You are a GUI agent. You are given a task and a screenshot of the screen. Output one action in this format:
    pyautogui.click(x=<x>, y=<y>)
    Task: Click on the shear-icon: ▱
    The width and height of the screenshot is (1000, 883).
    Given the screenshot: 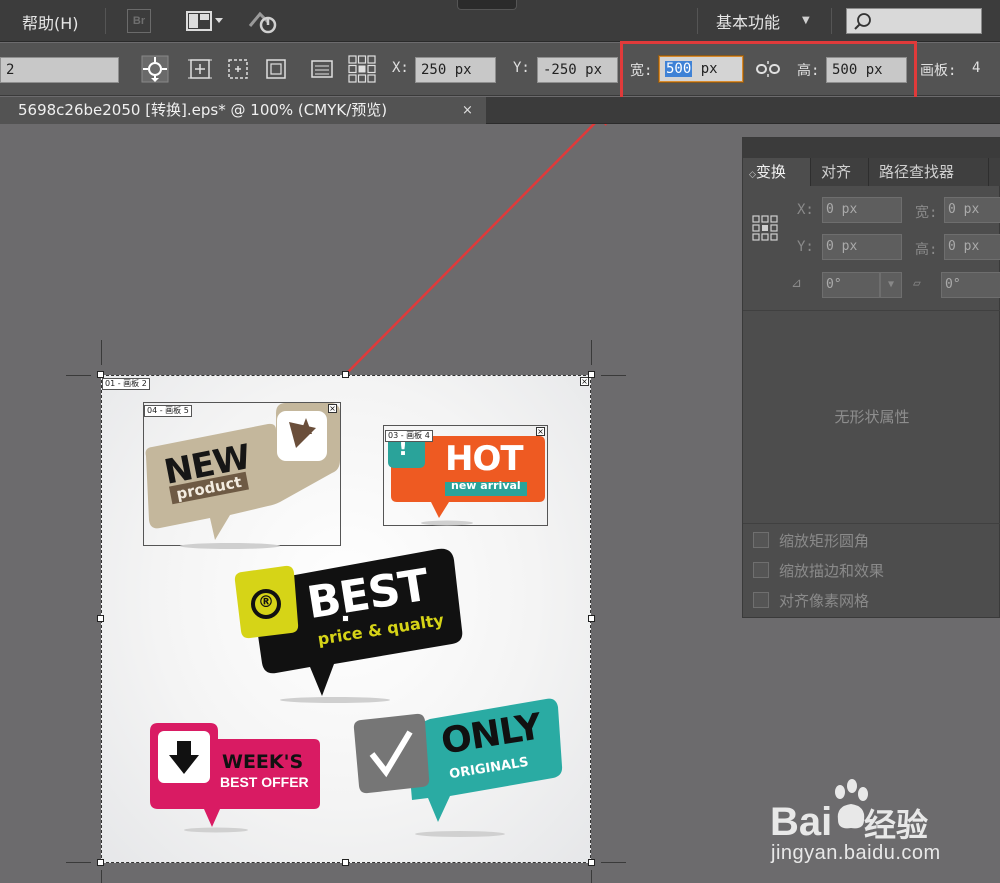 What is the action you would take?
    pyautogui.click(x=917, y=283)
    